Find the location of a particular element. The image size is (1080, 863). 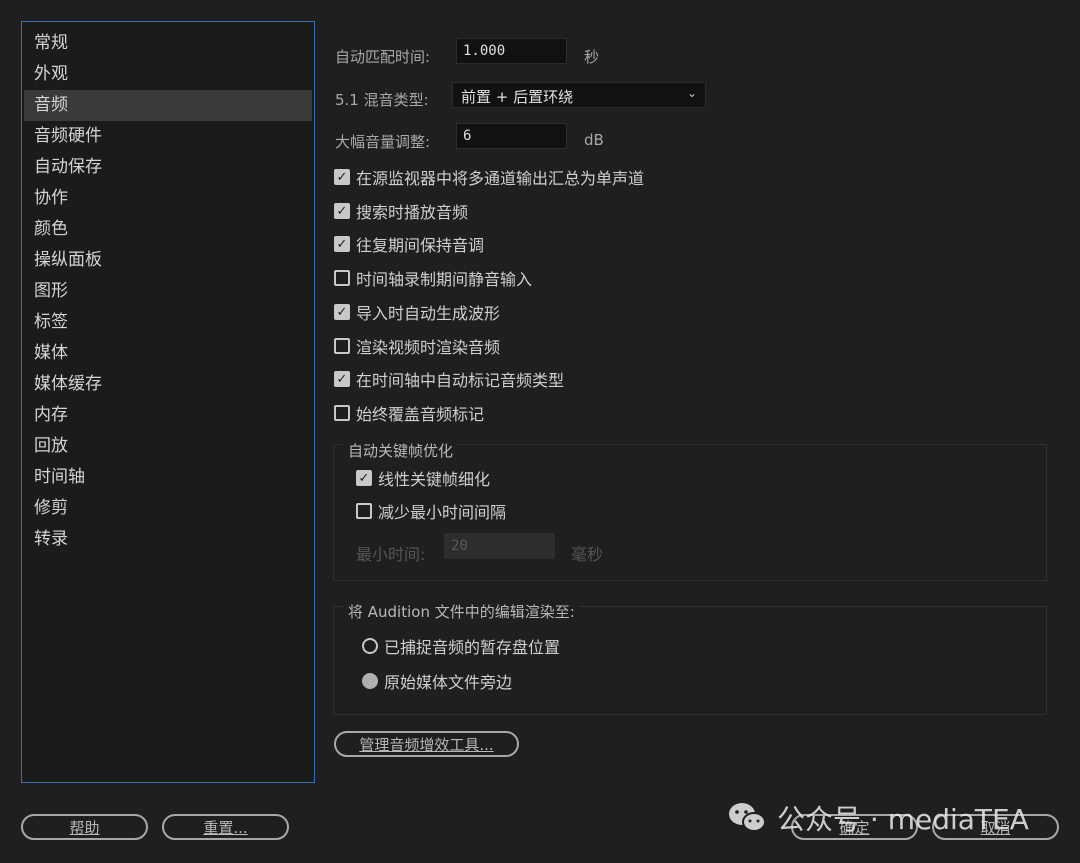

sidebar-item: 时间轴 is located at coordinates (168, 477).